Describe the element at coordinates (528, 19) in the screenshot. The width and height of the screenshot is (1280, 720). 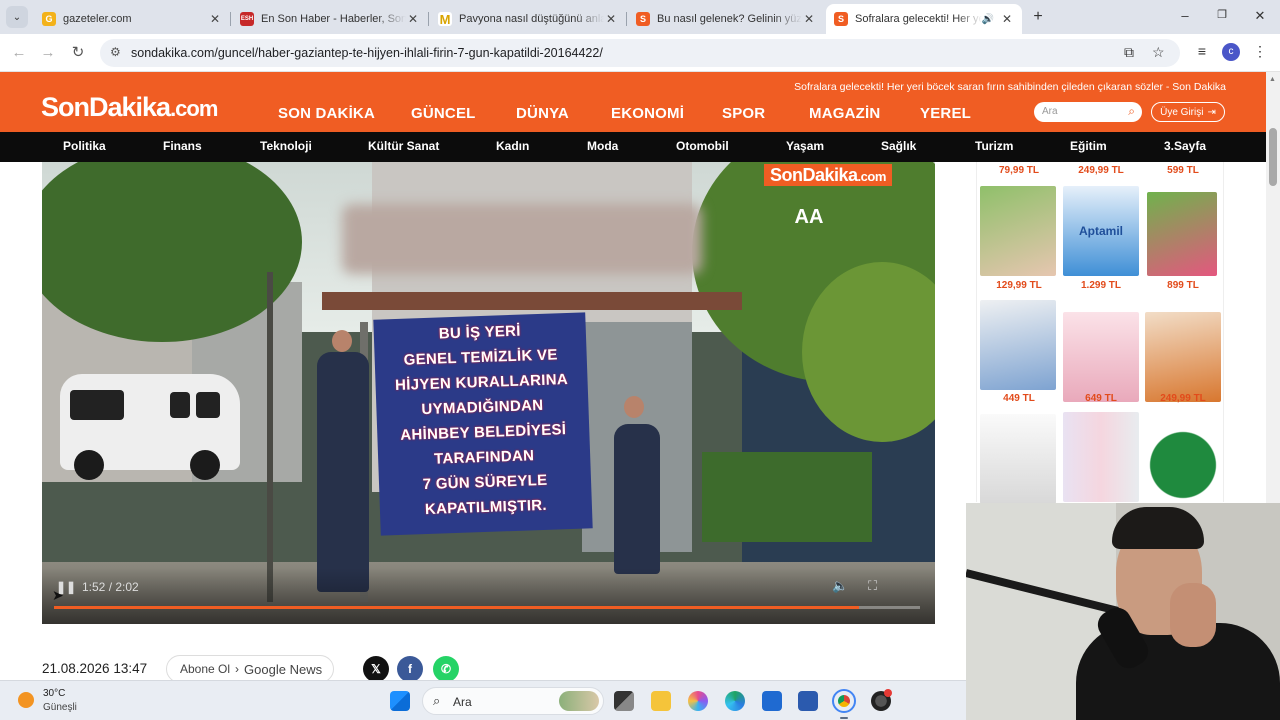
I see `browser-tab-pavyona: M Pavyona nasıl düştüğünü anlatan ✕` at that location.